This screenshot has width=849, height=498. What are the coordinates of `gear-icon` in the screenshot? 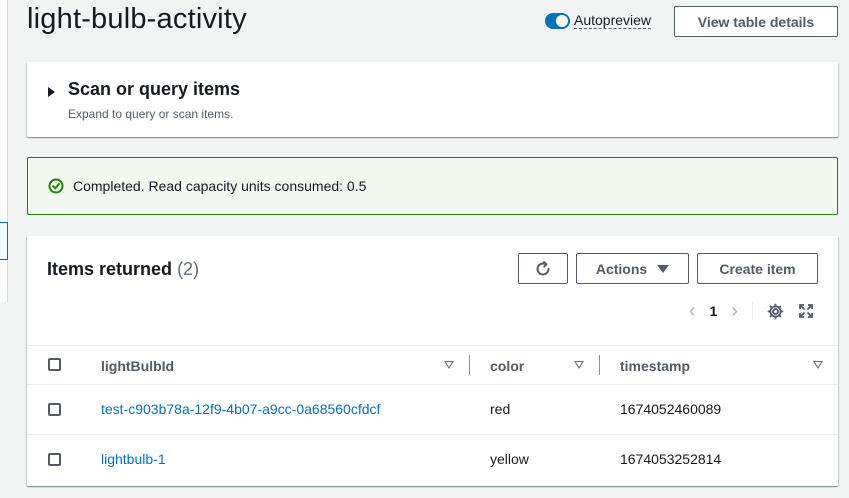 It's located at (775, 311).